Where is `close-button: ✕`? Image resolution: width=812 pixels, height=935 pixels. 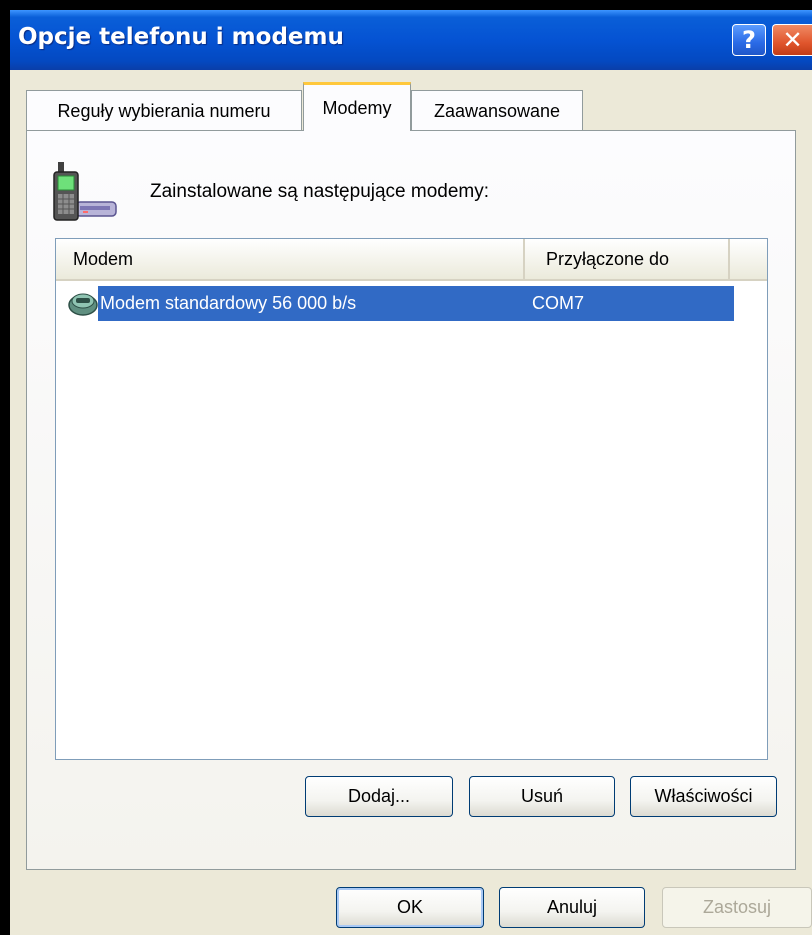 close-button: ✕ is located at coordinates (792, 40).